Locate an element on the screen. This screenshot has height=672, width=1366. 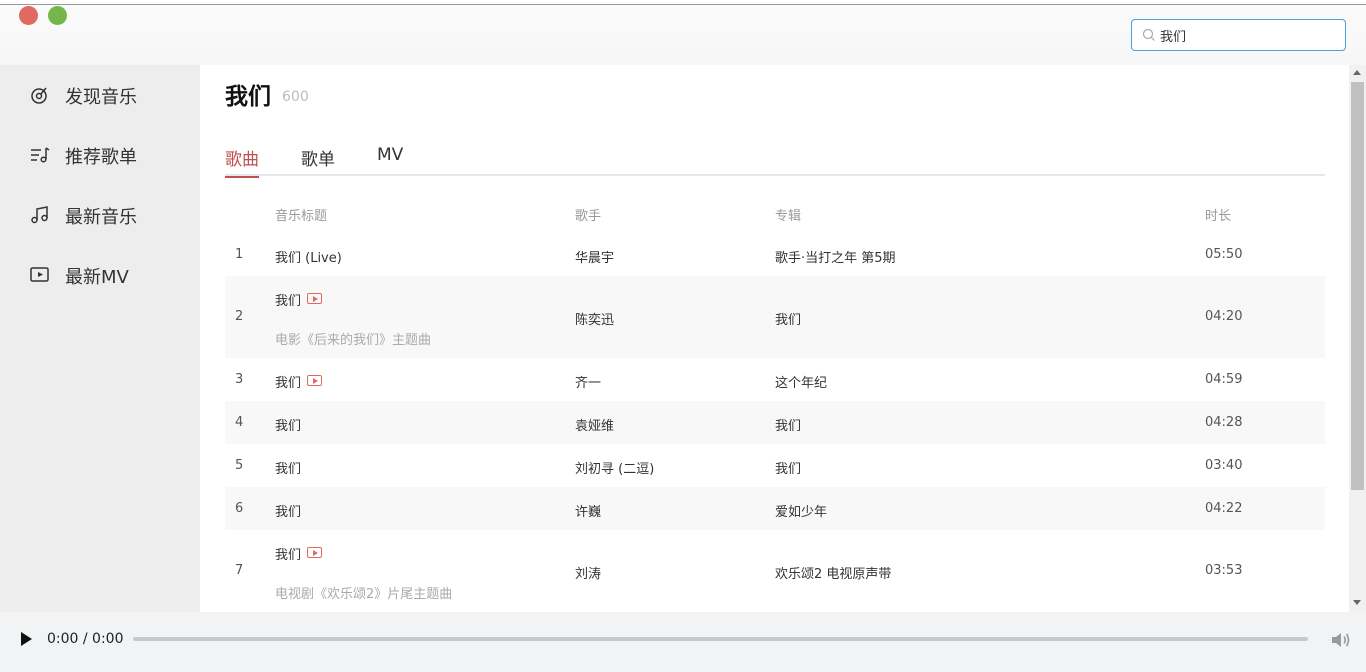
sidebar-item-recommended-playlists: 推荐歌单 is located at coordinates (110, 155).